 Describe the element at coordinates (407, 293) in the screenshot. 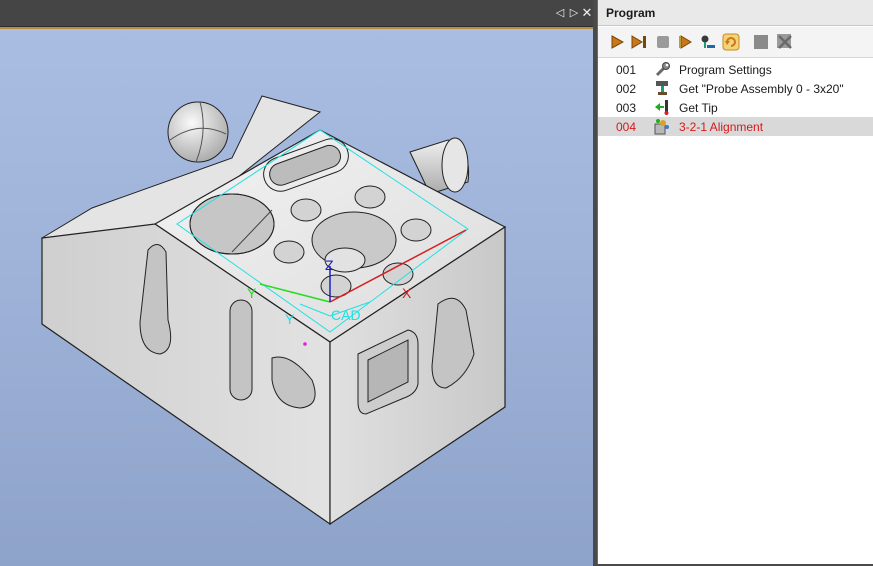

I see `axis-x-label: X` at that location.